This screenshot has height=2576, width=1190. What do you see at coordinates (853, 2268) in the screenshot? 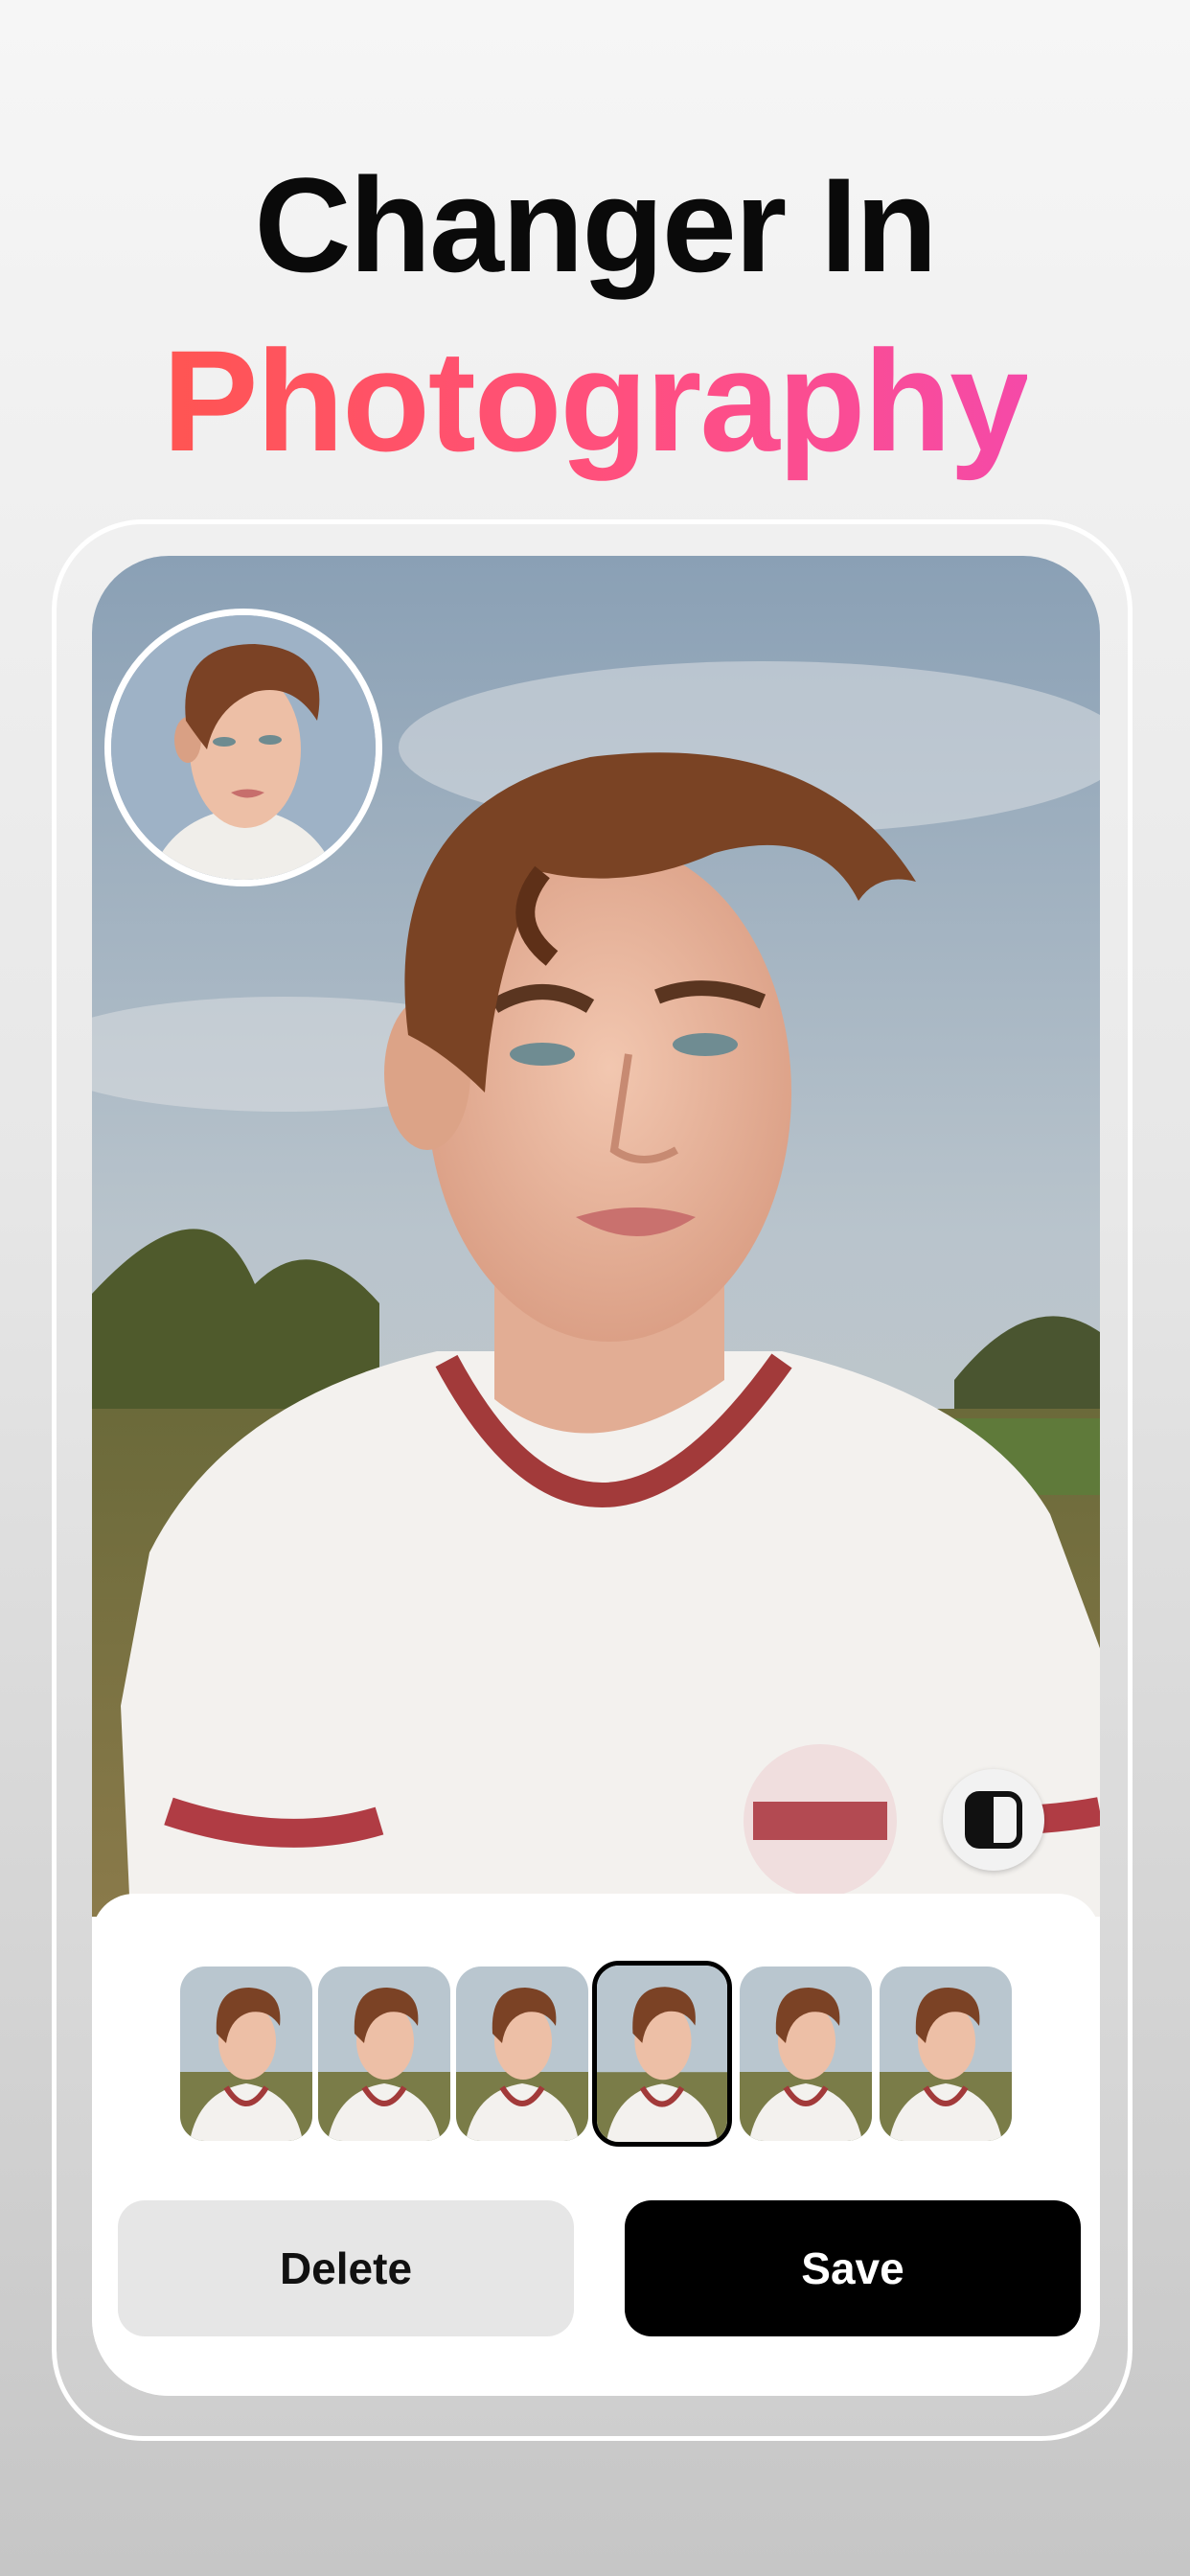
I see `save-button: Save` at bounding box center [853, 2268].